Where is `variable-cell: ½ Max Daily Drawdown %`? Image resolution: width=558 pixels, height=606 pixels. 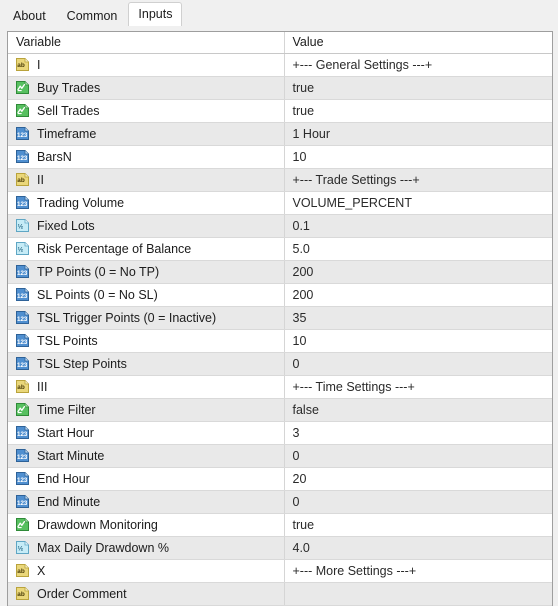
variable-cell: ½ Max Daily Drawdown % is located at coordinates (146, 548).